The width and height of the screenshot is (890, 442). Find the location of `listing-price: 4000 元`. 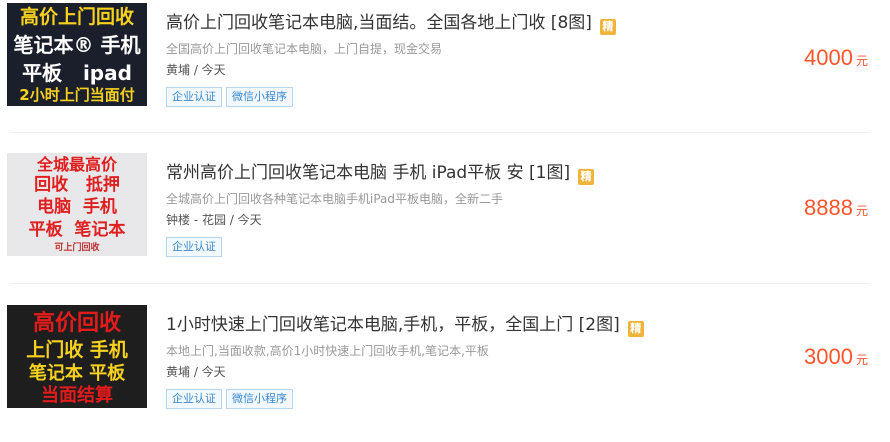

listing-price: 4000 元 is located at coordinates (836, 58).